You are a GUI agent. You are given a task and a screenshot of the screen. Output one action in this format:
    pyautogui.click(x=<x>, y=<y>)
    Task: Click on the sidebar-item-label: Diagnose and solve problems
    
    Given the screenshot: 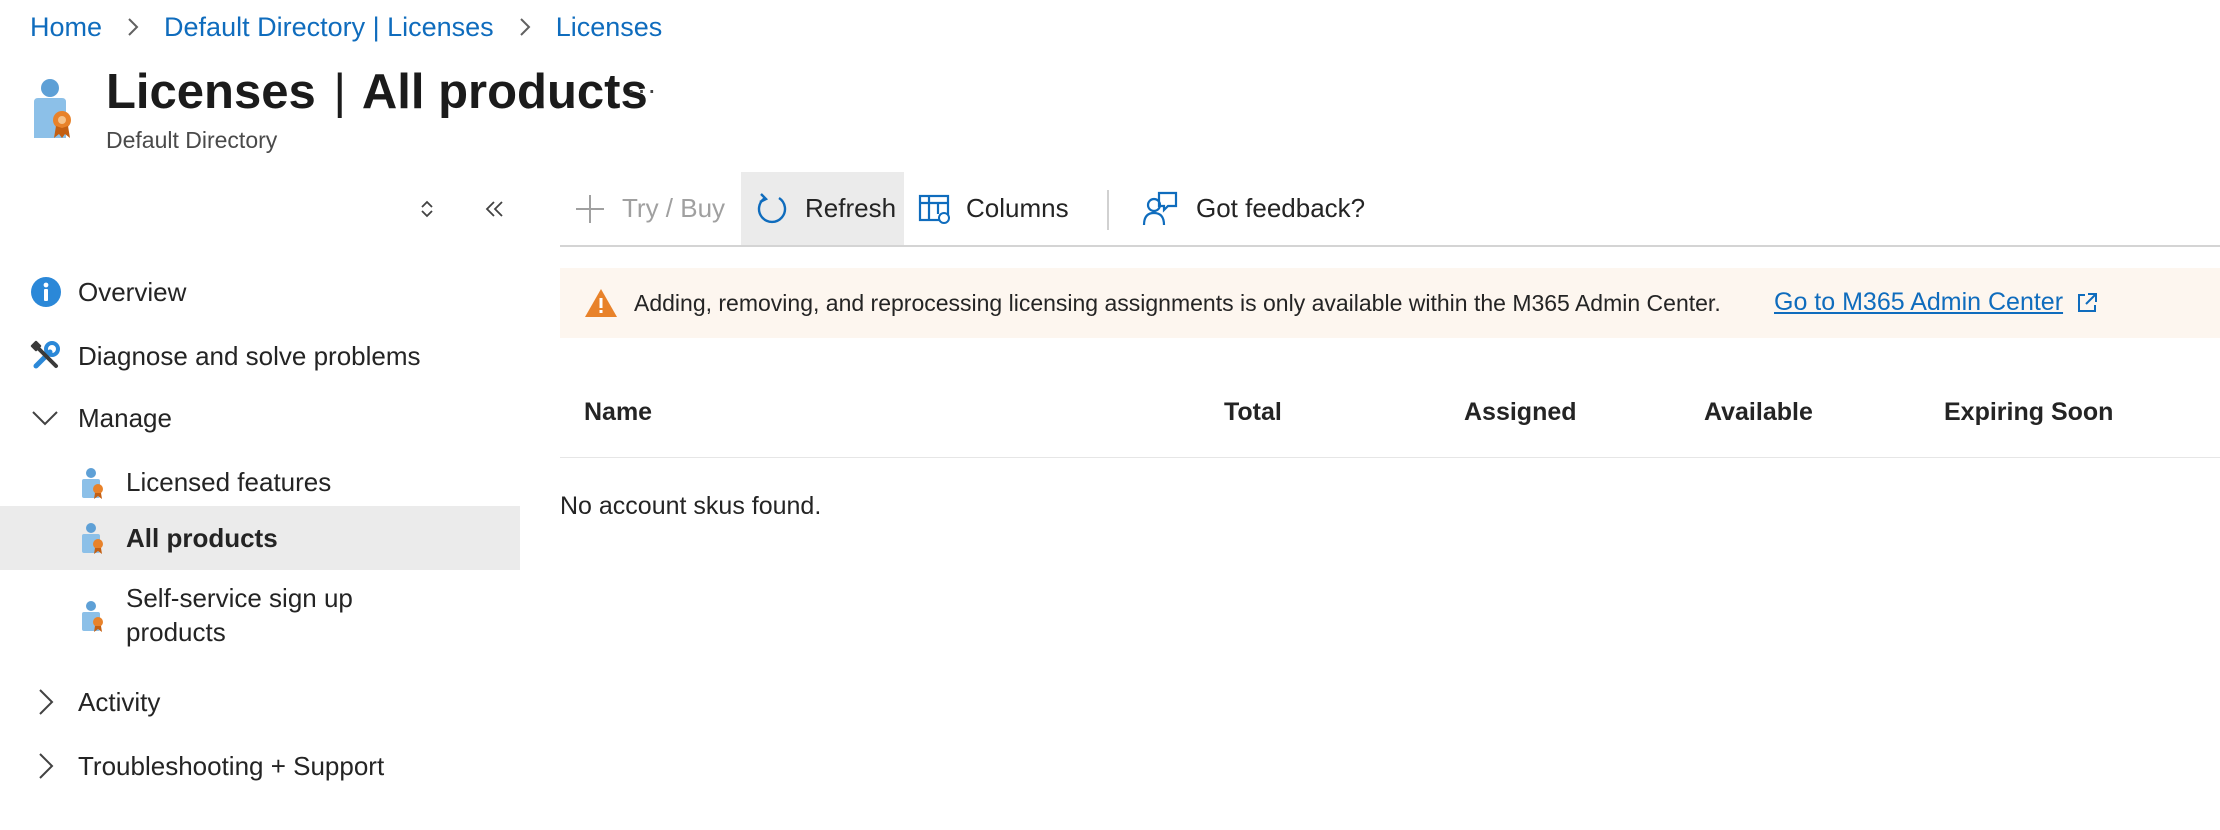 What is the action you would take?
    pyautogui.click(x=249, y=356)
    